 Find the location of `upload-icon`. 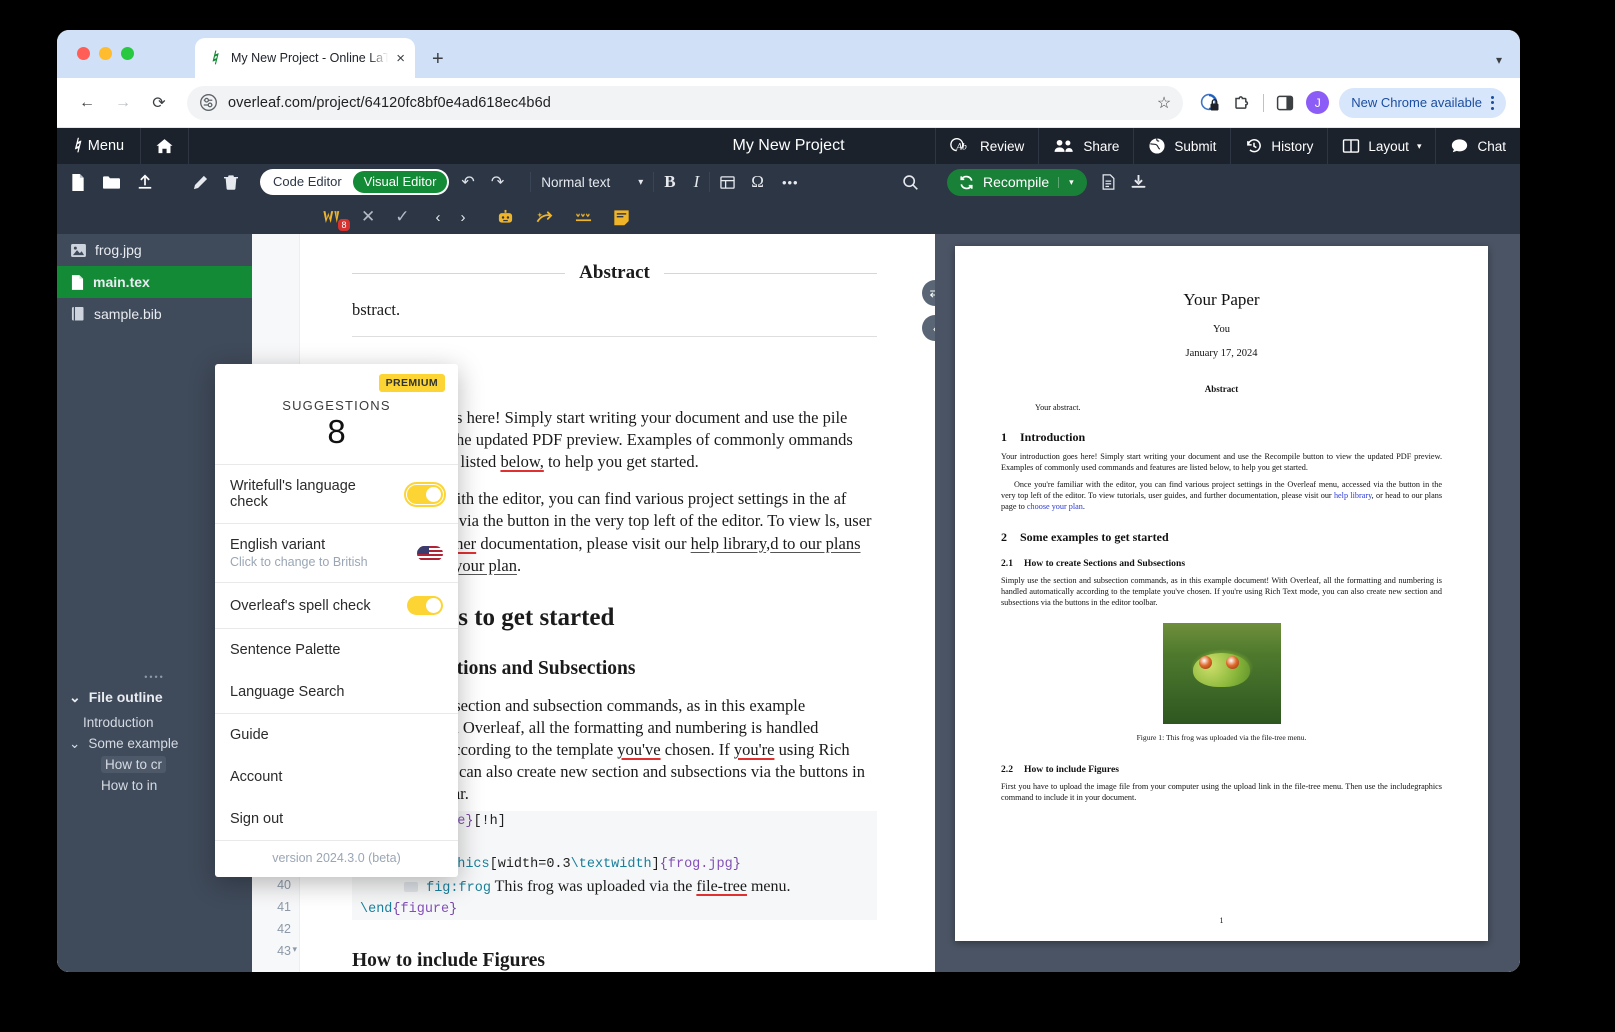

upload-icon is located at coordinates (145, 182).